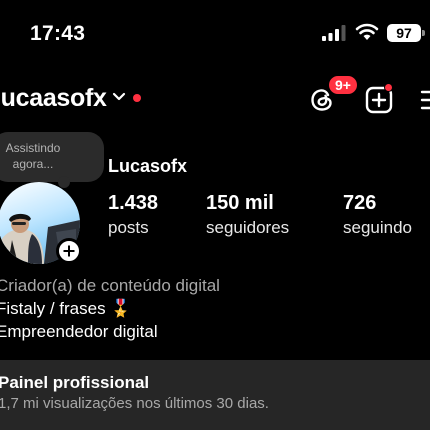 The image size is (430, 430). What do you see at coordinates (53, 98) in the screenshot?
I see `profile-username: lucaasofx` at bounding box center [53, 98].